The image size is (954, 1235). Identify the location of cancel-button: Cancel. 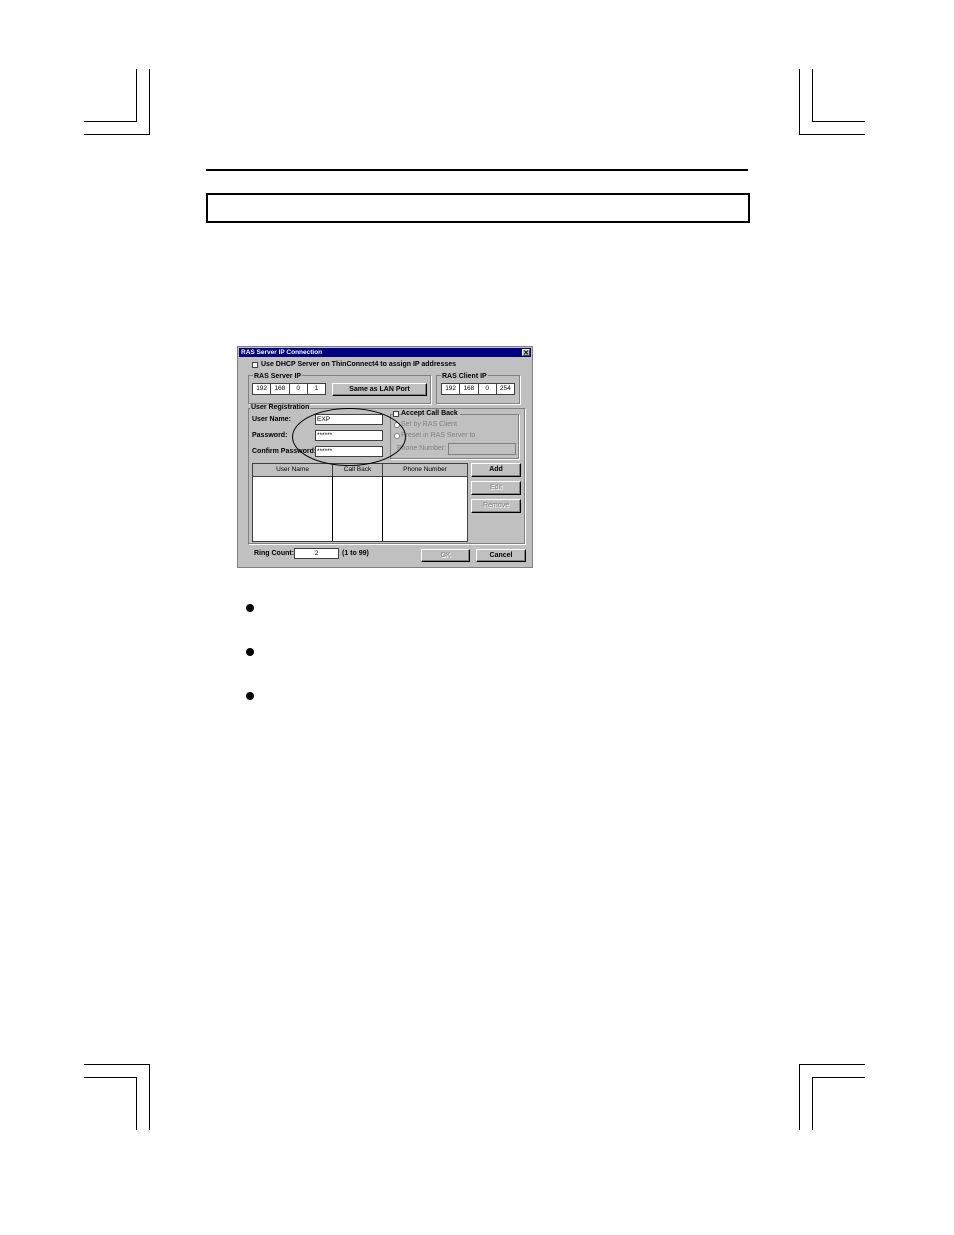
(501, 555).